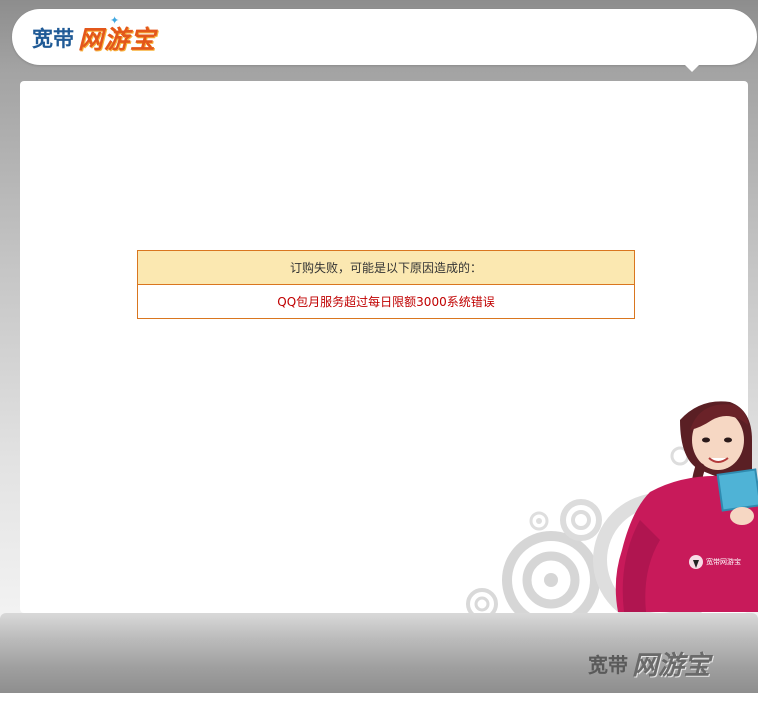 This screenshot has width=758, height=706. I want to click on order-failure-notice: 订购失败，可能是以下原因造成的： QQ包月服务超过每日限额3000系统错误, so click(386, 284).